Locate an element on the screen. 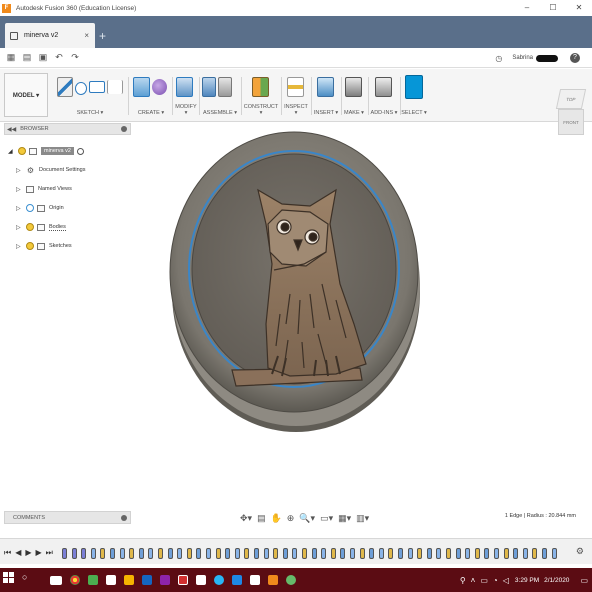 This screenshot has width=592, height=592. task-view-icon is located at coordinates (56, 580).